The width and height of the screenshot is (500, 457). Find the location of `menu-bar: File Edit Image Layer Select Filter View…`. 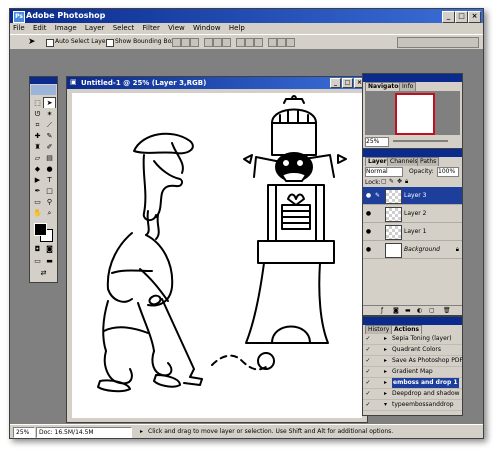

menu-bar: File Edit Image Layer Select Filter View… is located at coordinates (246, 28).